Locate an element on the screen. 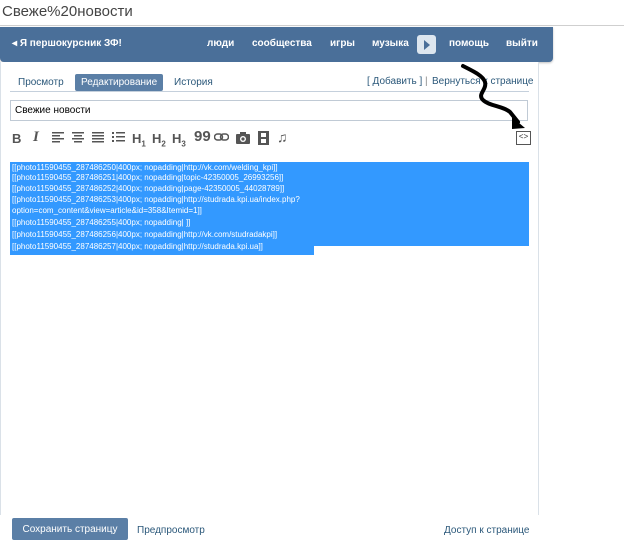  page-access-link: Доступ к странице is located at coordinates (486, 530).